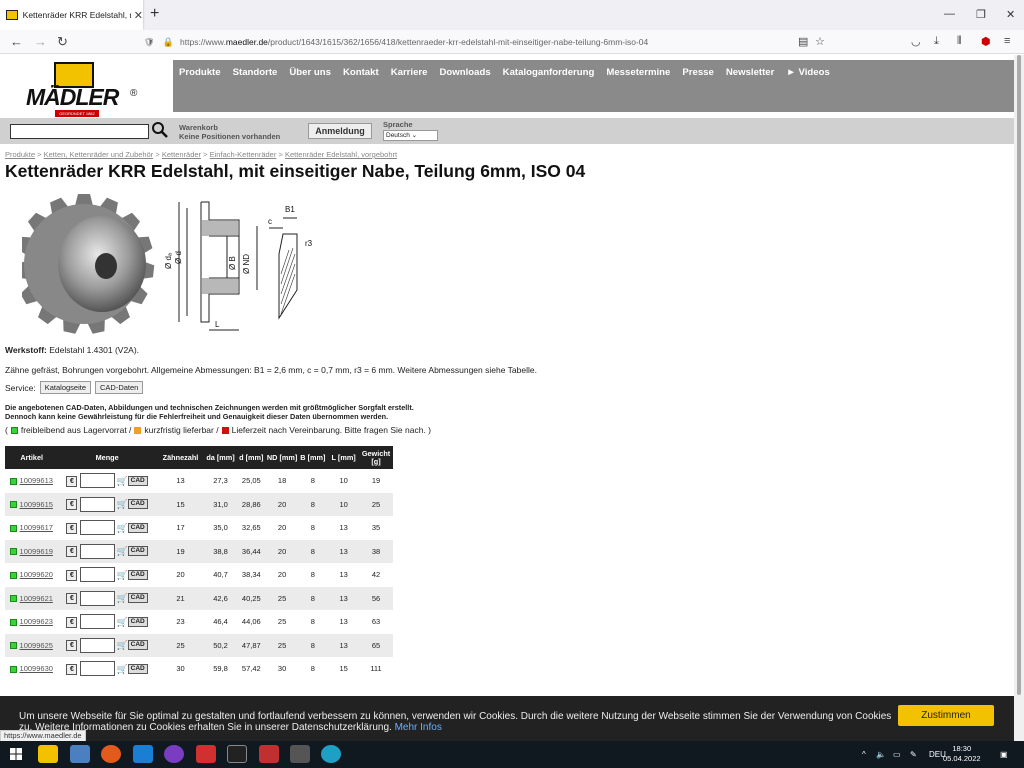 The image size is (1024, 768). Describe the element at coordinates (962, 754) in the screenshot. I see `clock: 18:30 05.04.2022` at that location.